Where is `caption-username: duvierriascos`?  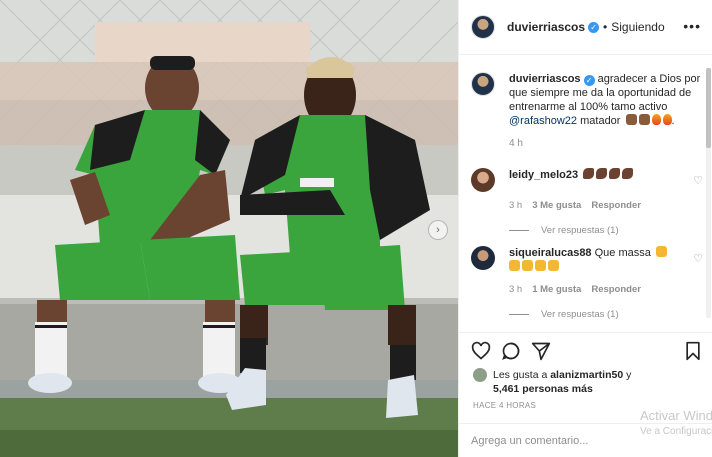 caption-username: duvierriascos is located at coordinates (545, 79).